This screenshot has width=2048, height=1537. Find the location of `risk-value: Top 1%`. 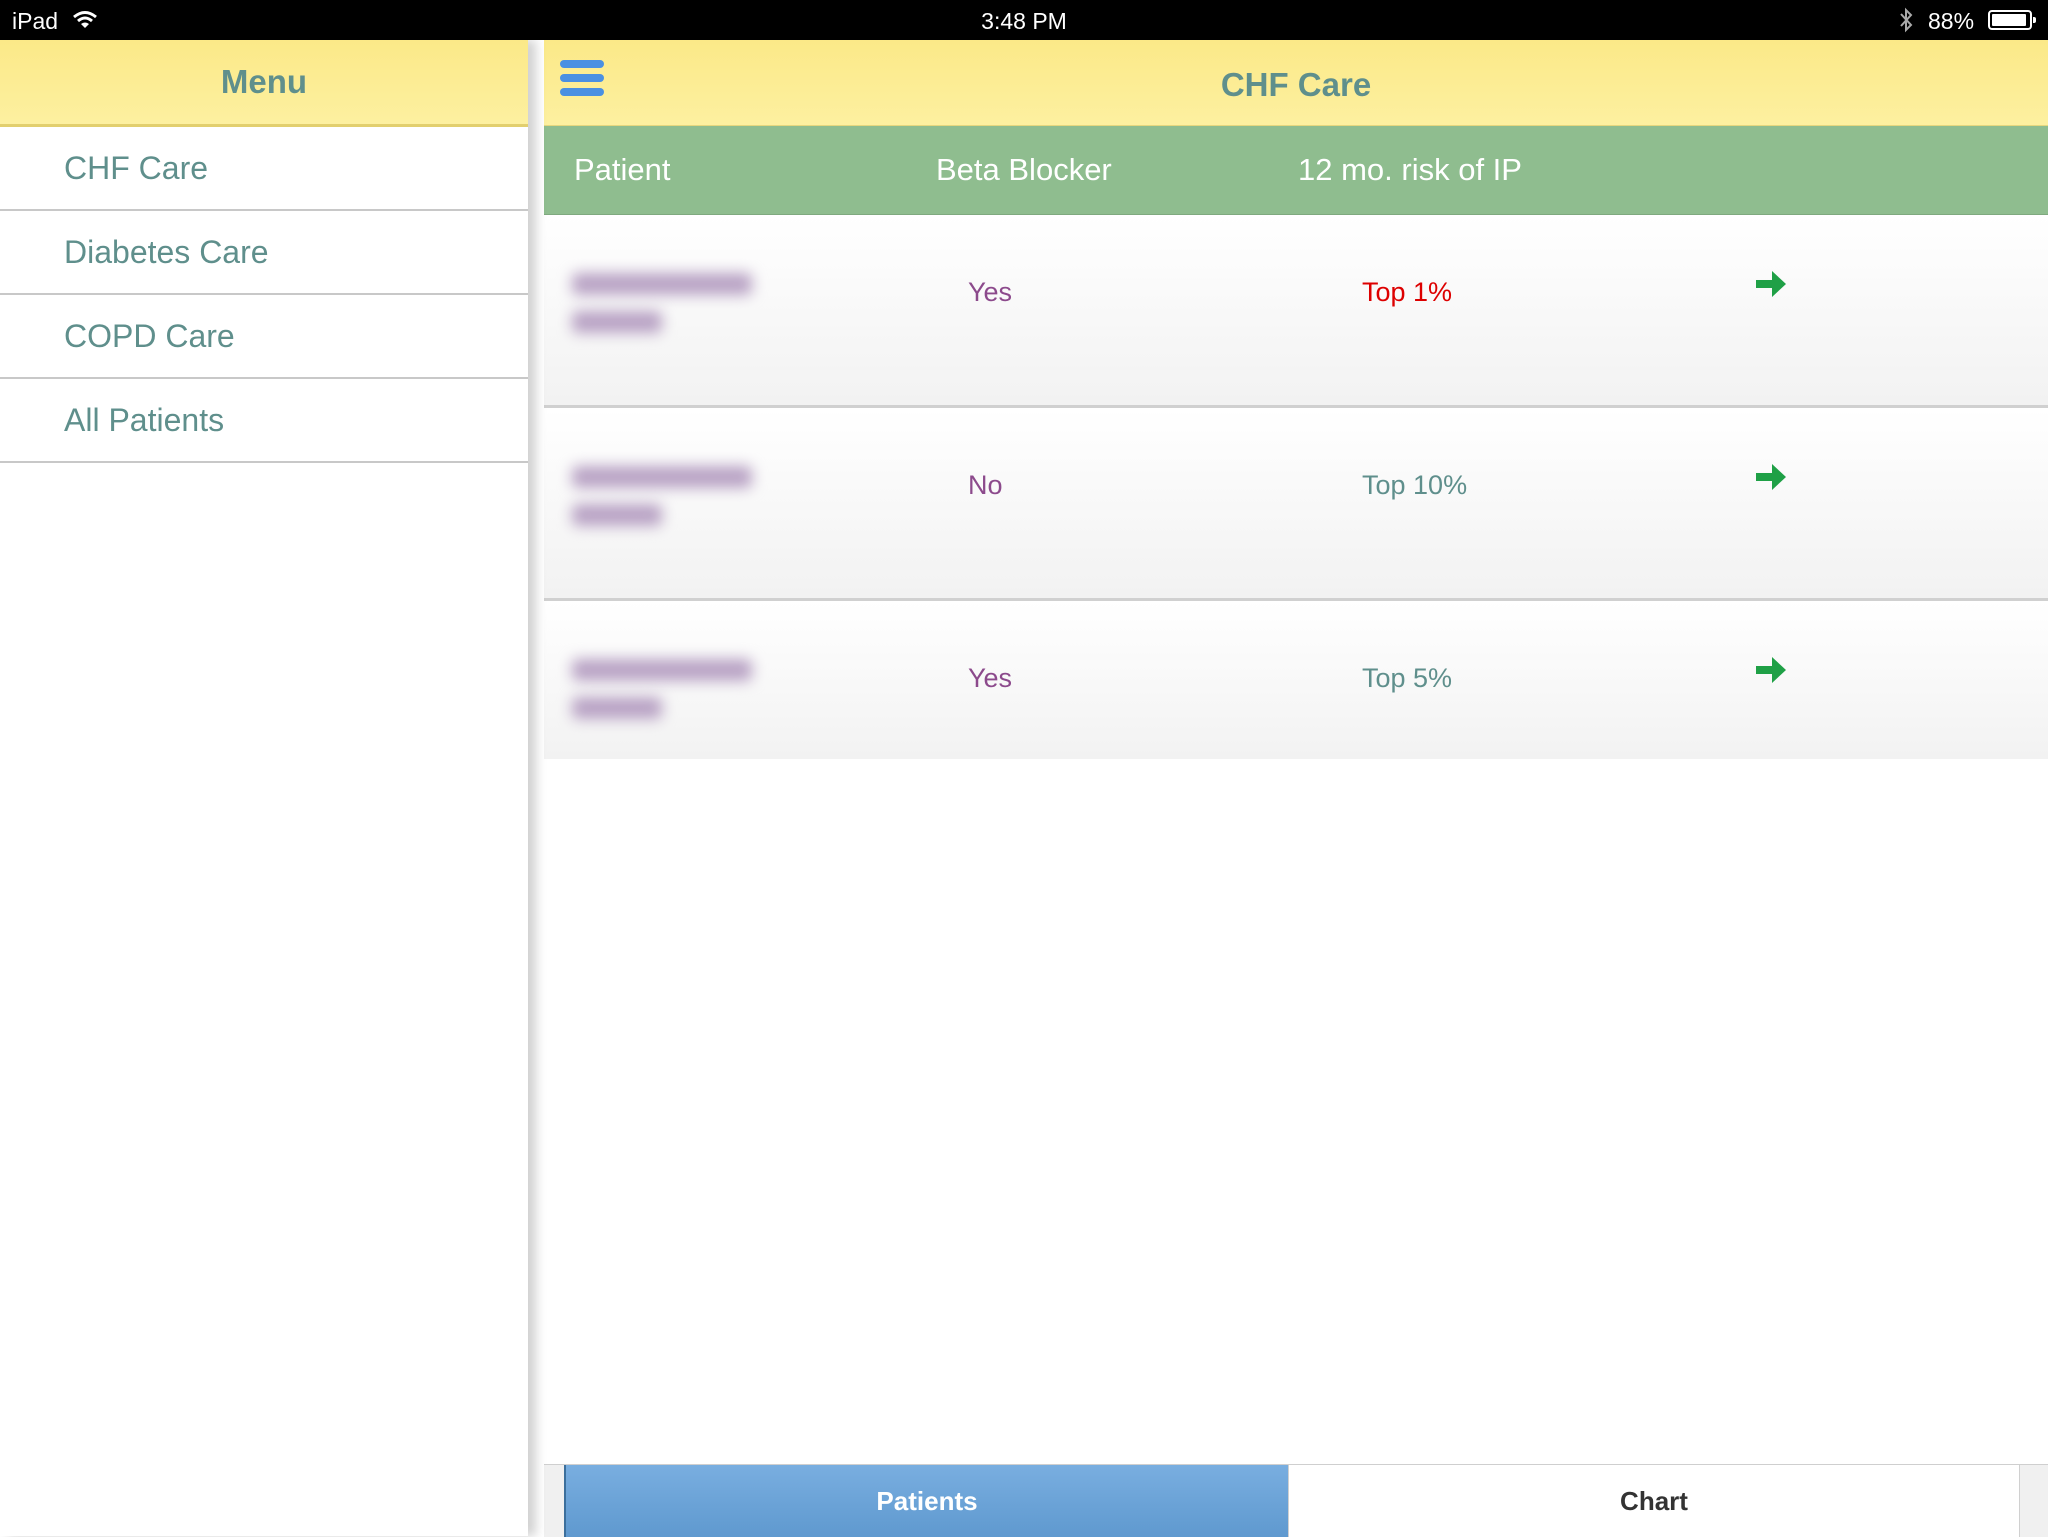

risk-value: Top 1% is located at coordinates (1407, 292).